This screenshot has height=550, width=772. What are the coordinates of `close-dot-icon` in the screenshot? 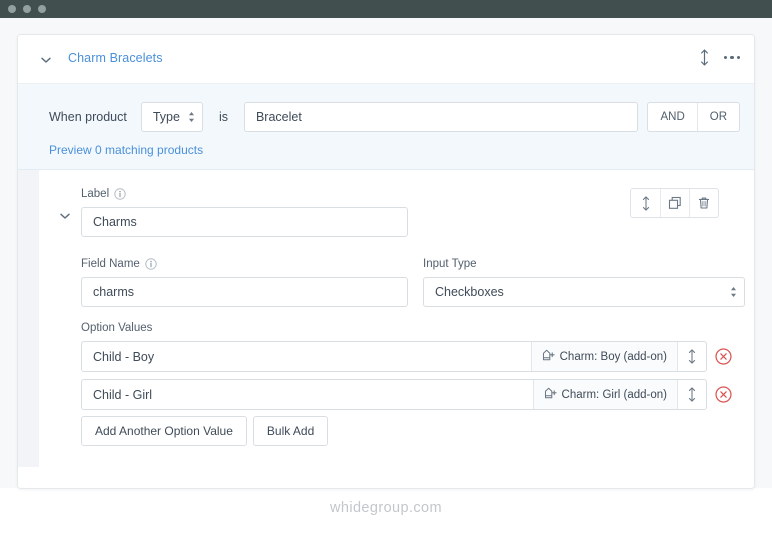 It's located at (12, 9).